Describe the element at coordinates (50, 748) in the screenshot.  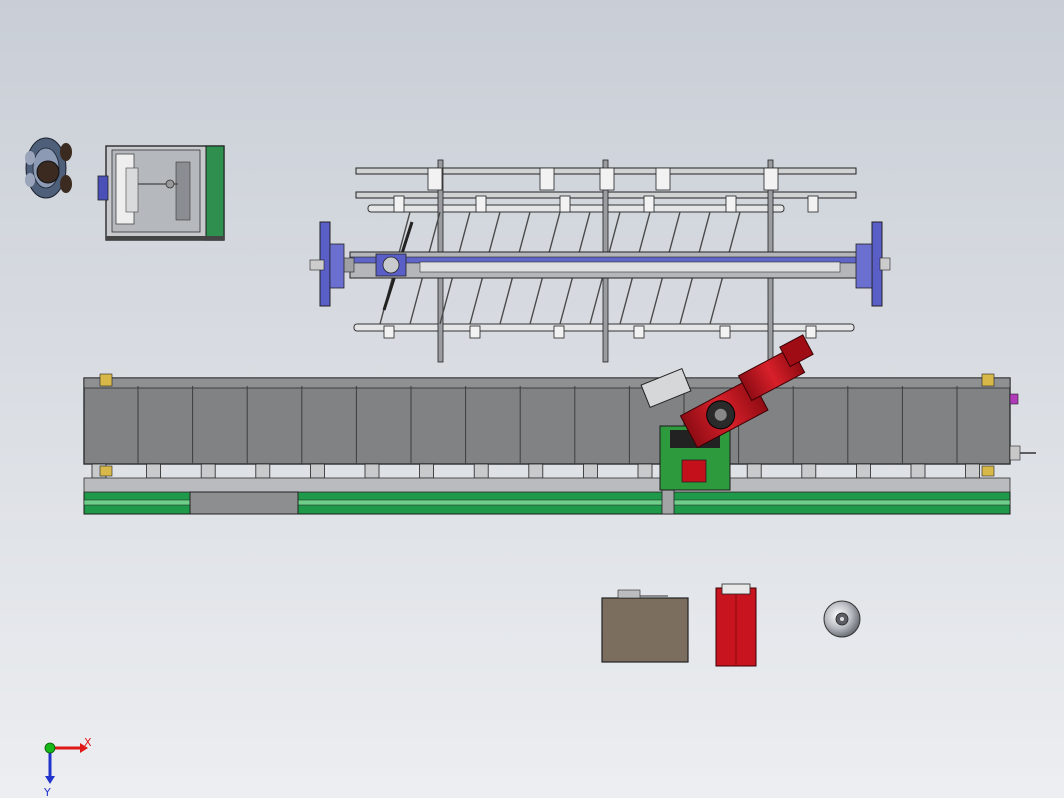
I see `z-axis-dot` at that location.